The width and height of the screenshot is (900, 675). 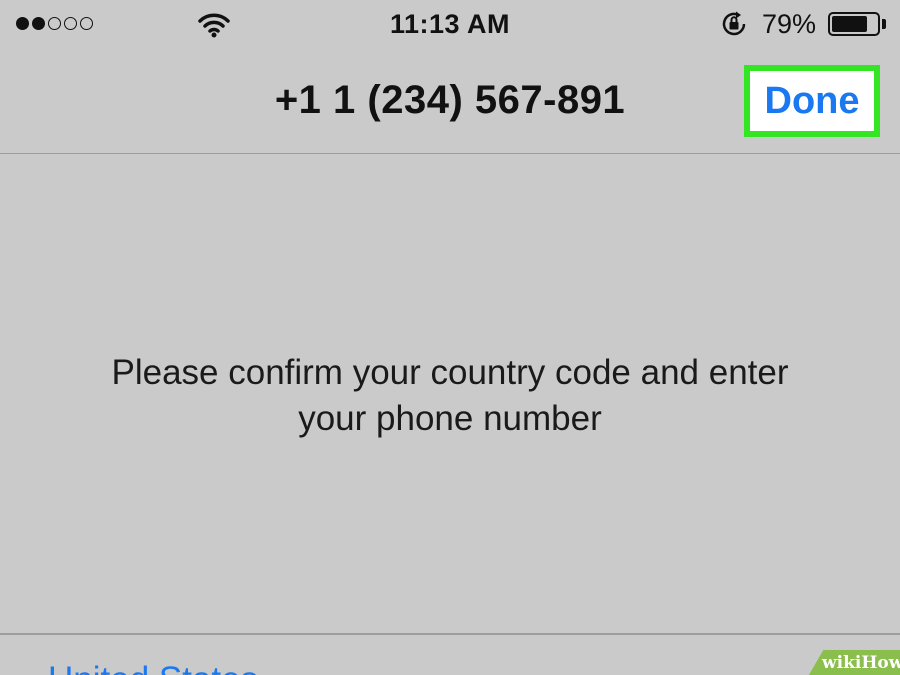 I want to click on done-button: Done, so click(x=812, y=101).